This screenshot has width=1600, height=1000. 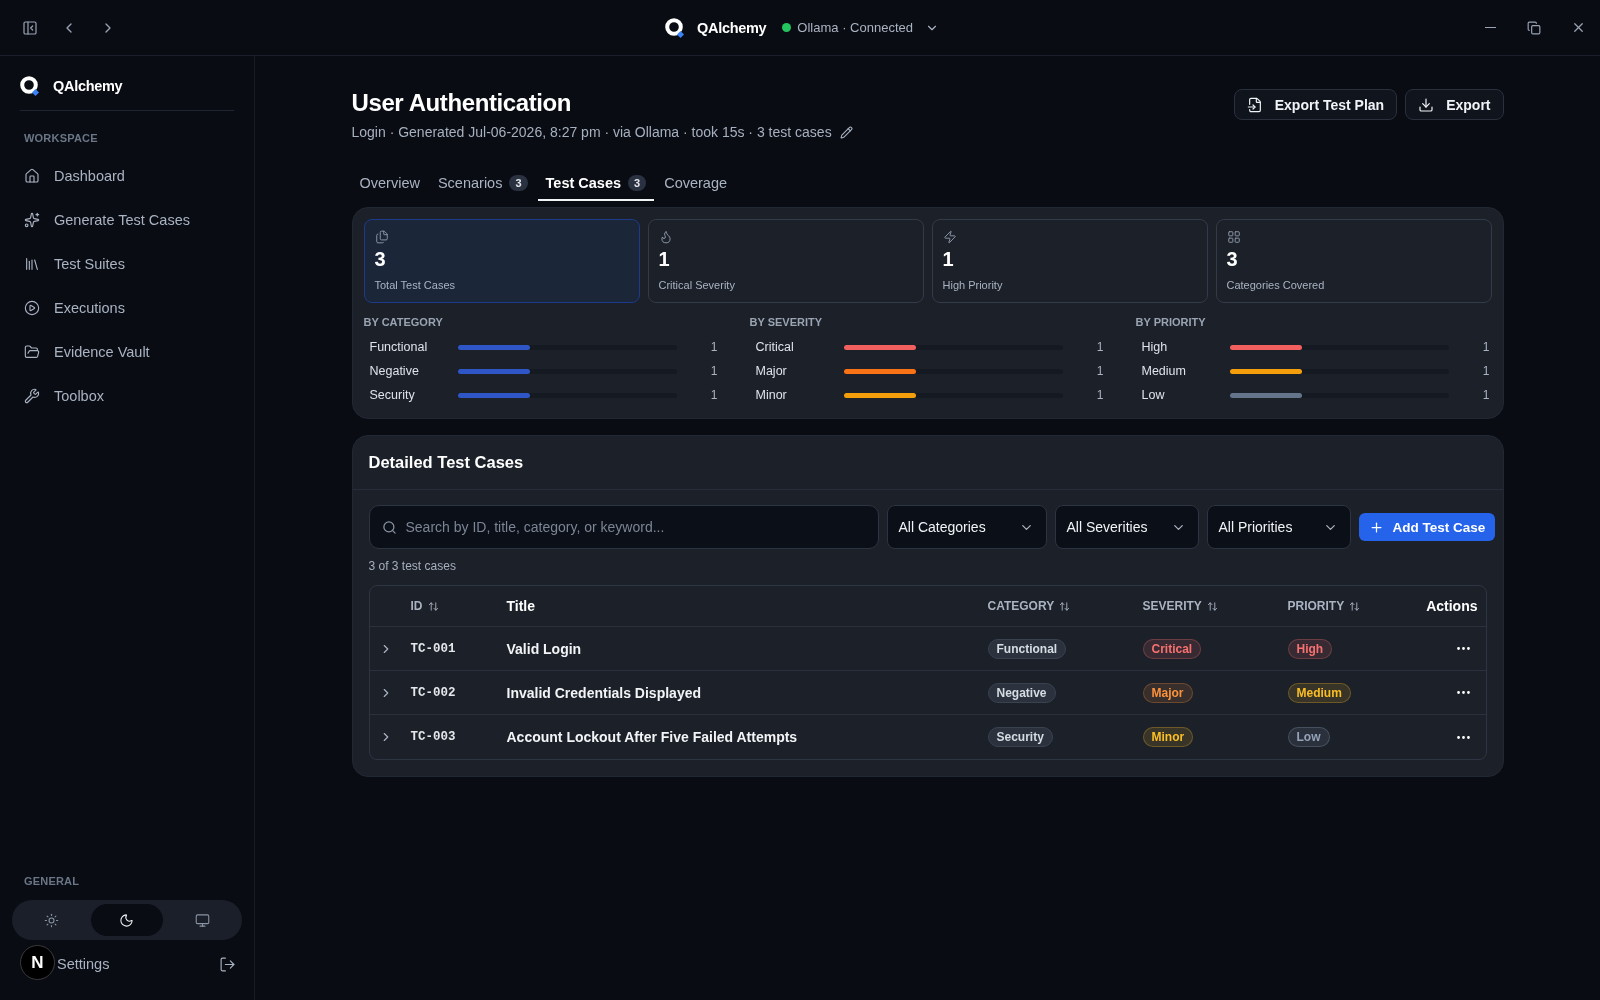 What do you see at coordinates (1021, 692) in the screenshot?
I see `category-tag: Negative` at bounding box center [1021, 692].